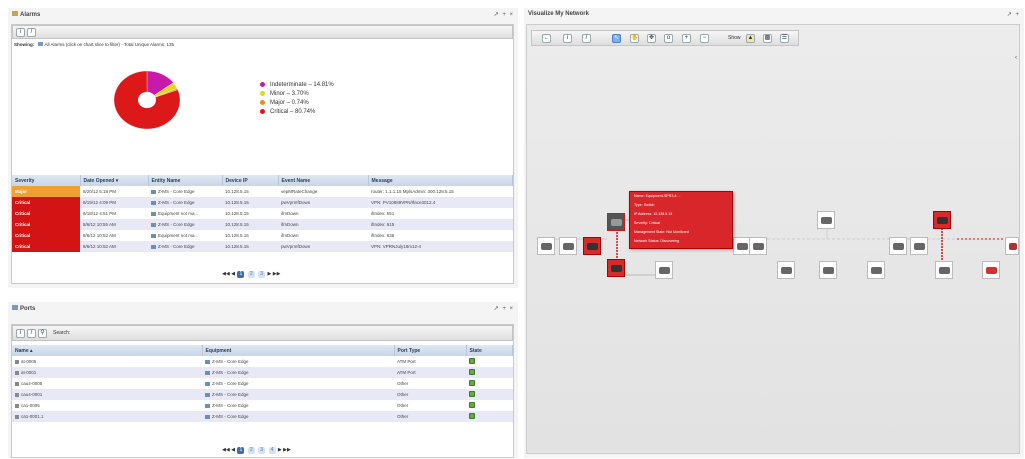 Image resolution: width=1025 pixels, height=459 pixels. I want to click on date-cell: 8/6/12 10:55 AM, so click(114, 224).